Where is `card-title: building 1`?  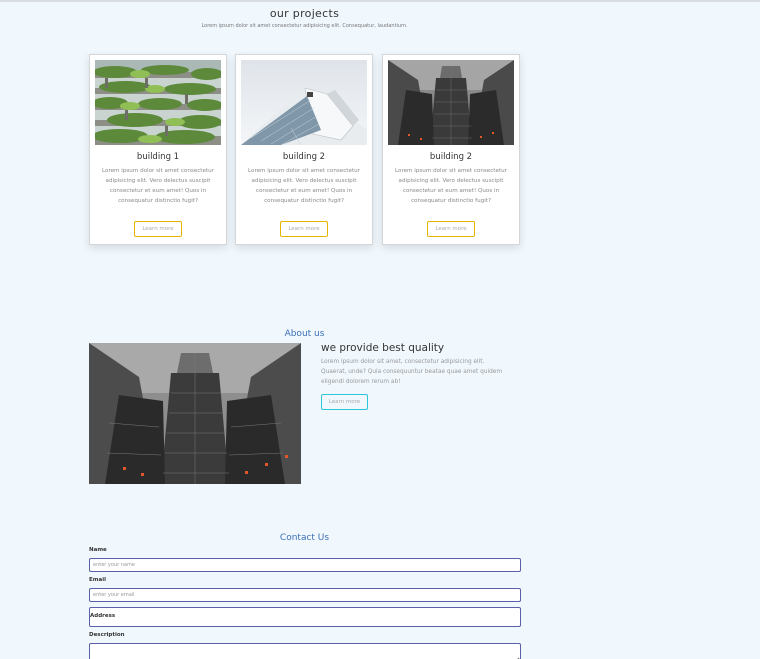 card-title: building 1 is located at coordinates (158, 157).